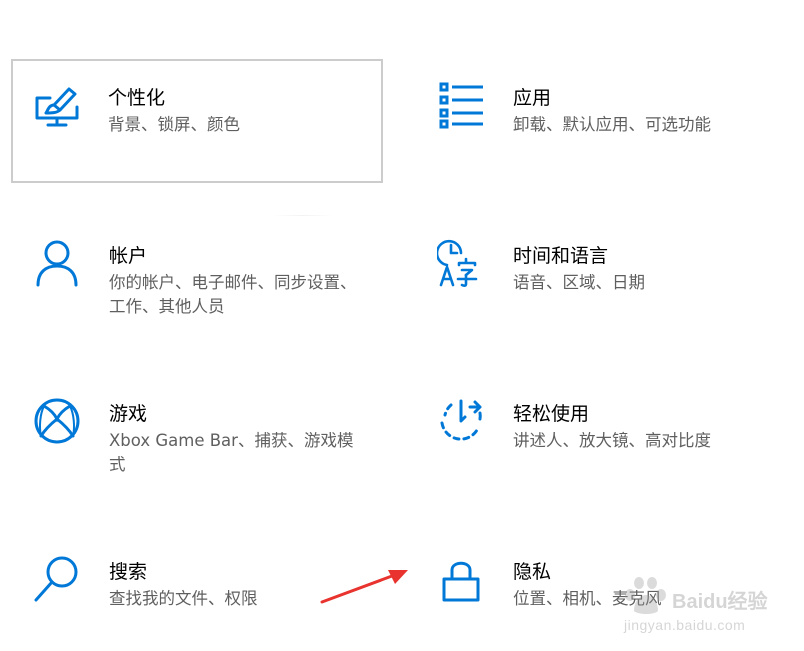 The width and height of the screenshot is (804, 651). I want to click on tile-title: 搜索, so click(128, 572).